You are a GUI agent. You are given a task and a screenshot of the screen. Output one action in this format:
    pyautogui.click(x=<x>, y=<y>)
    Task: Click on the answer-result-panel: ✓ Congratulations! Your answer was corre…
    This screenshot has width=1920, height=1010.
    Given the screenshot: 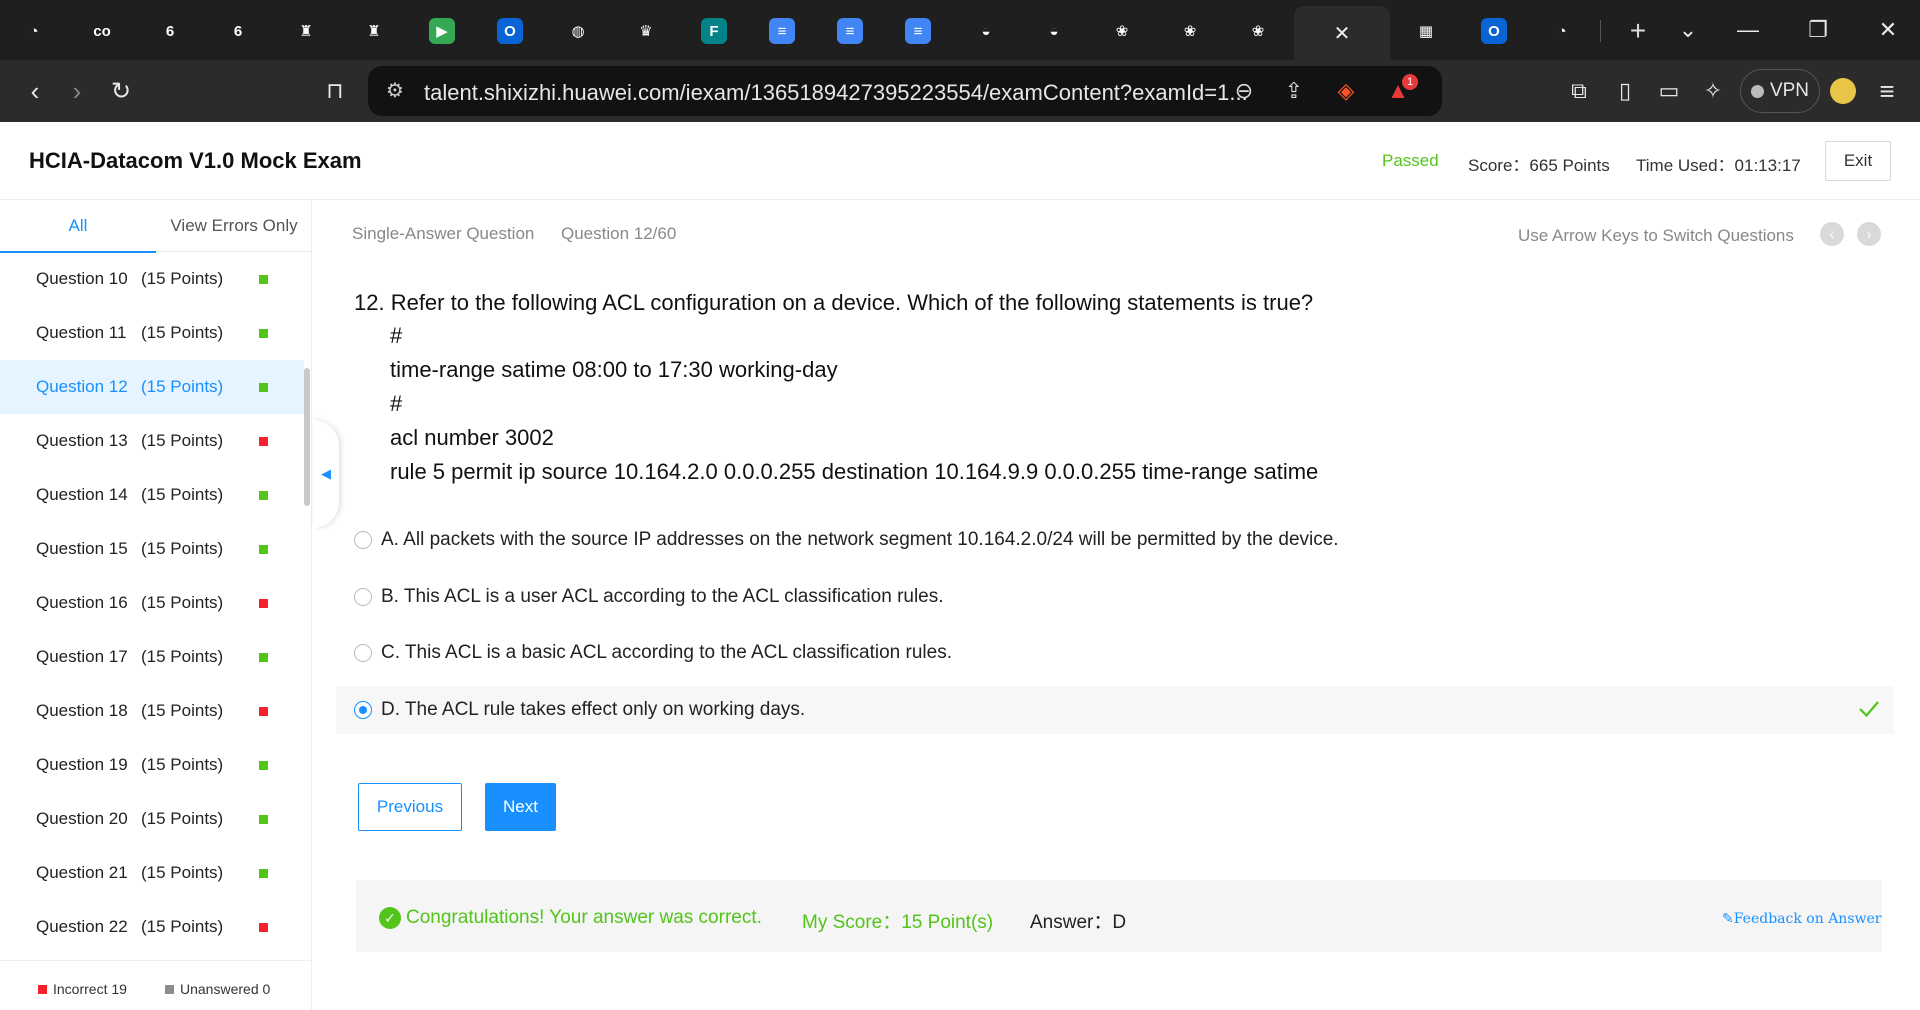 What is the action you would take?
    pyautogui.click(x=1119, y=916)
    